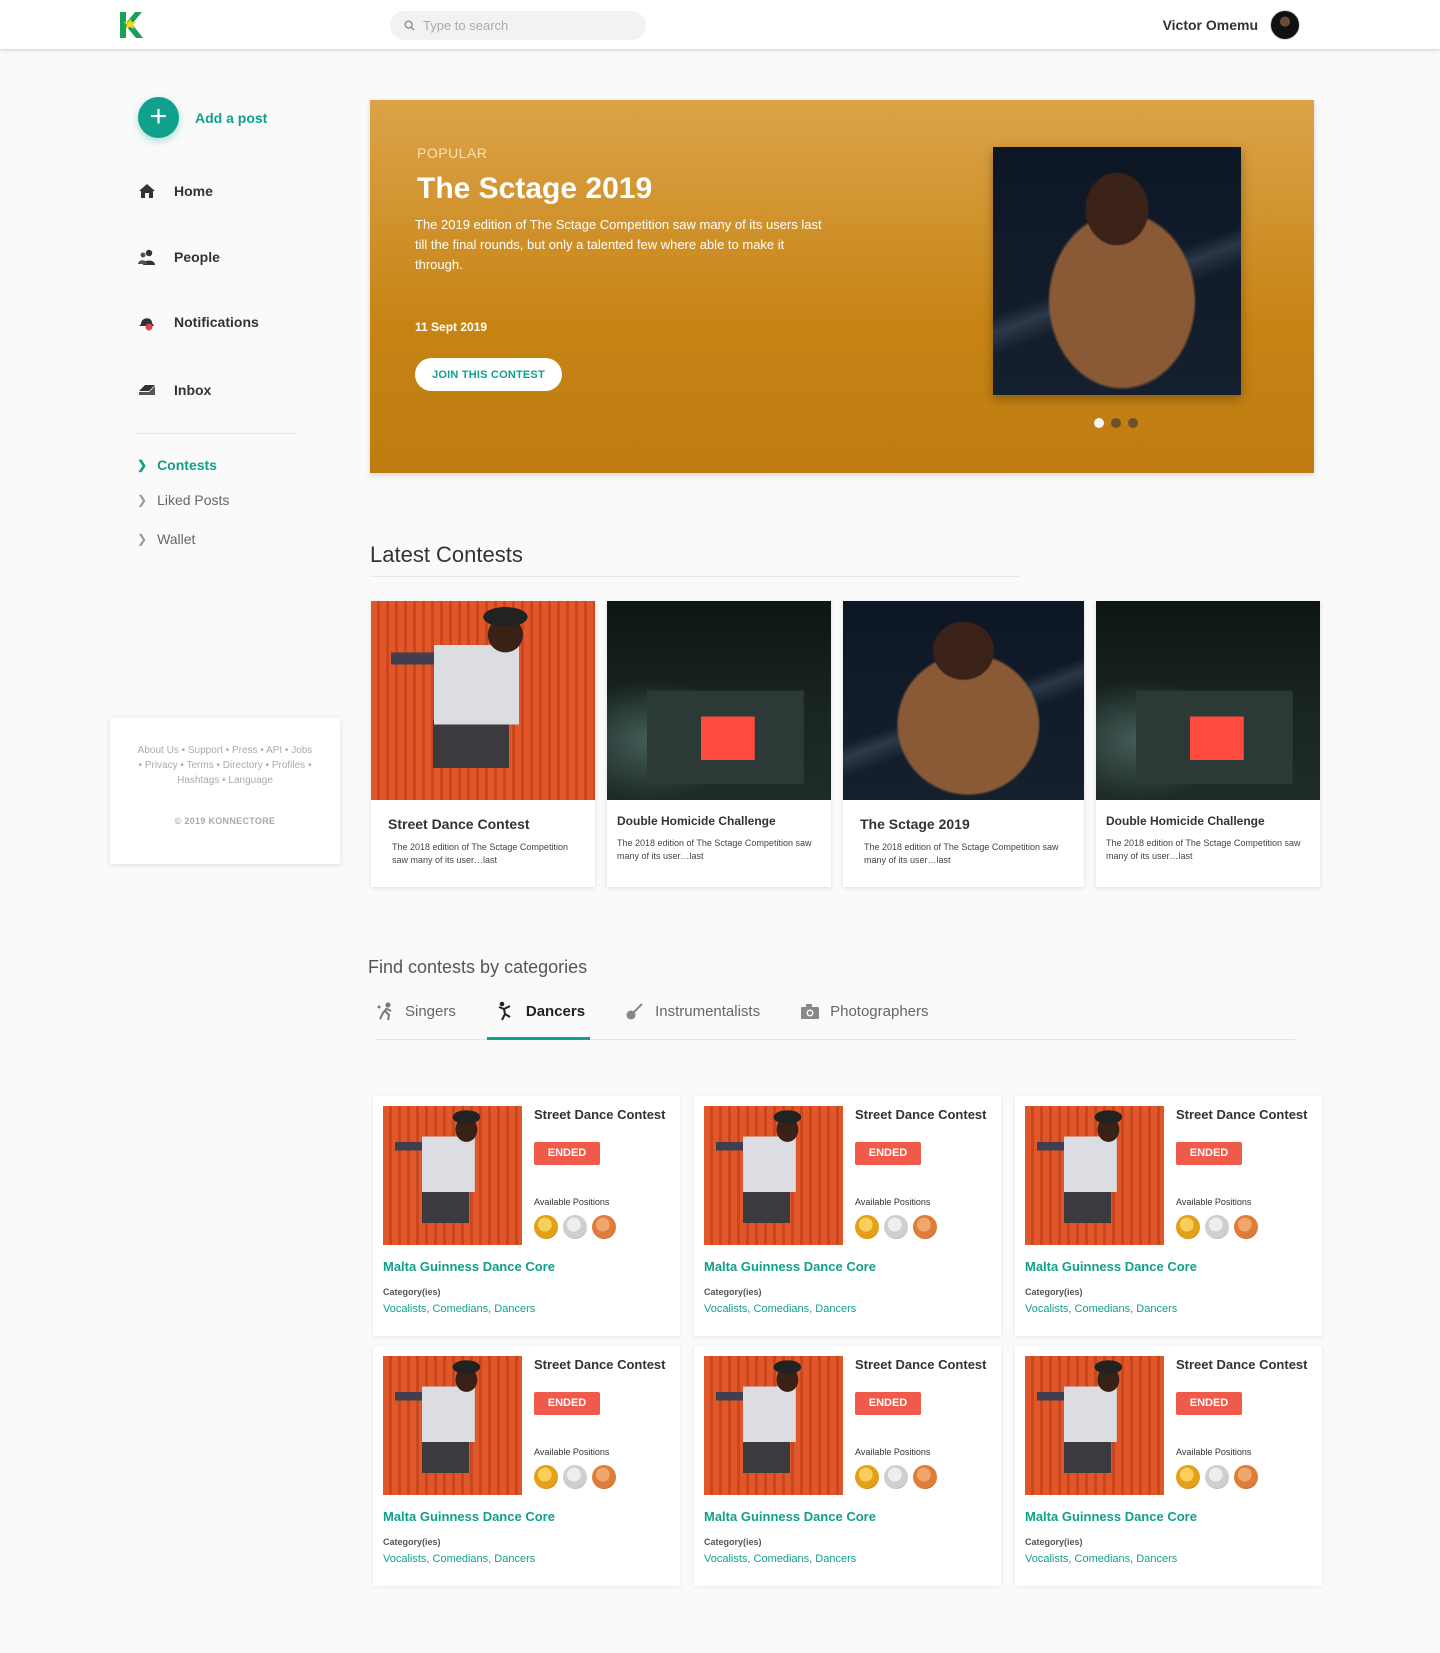 This screenshot has width=1440, height=1653. I want to click on tab-label: Dancers, so click(555, 1011).